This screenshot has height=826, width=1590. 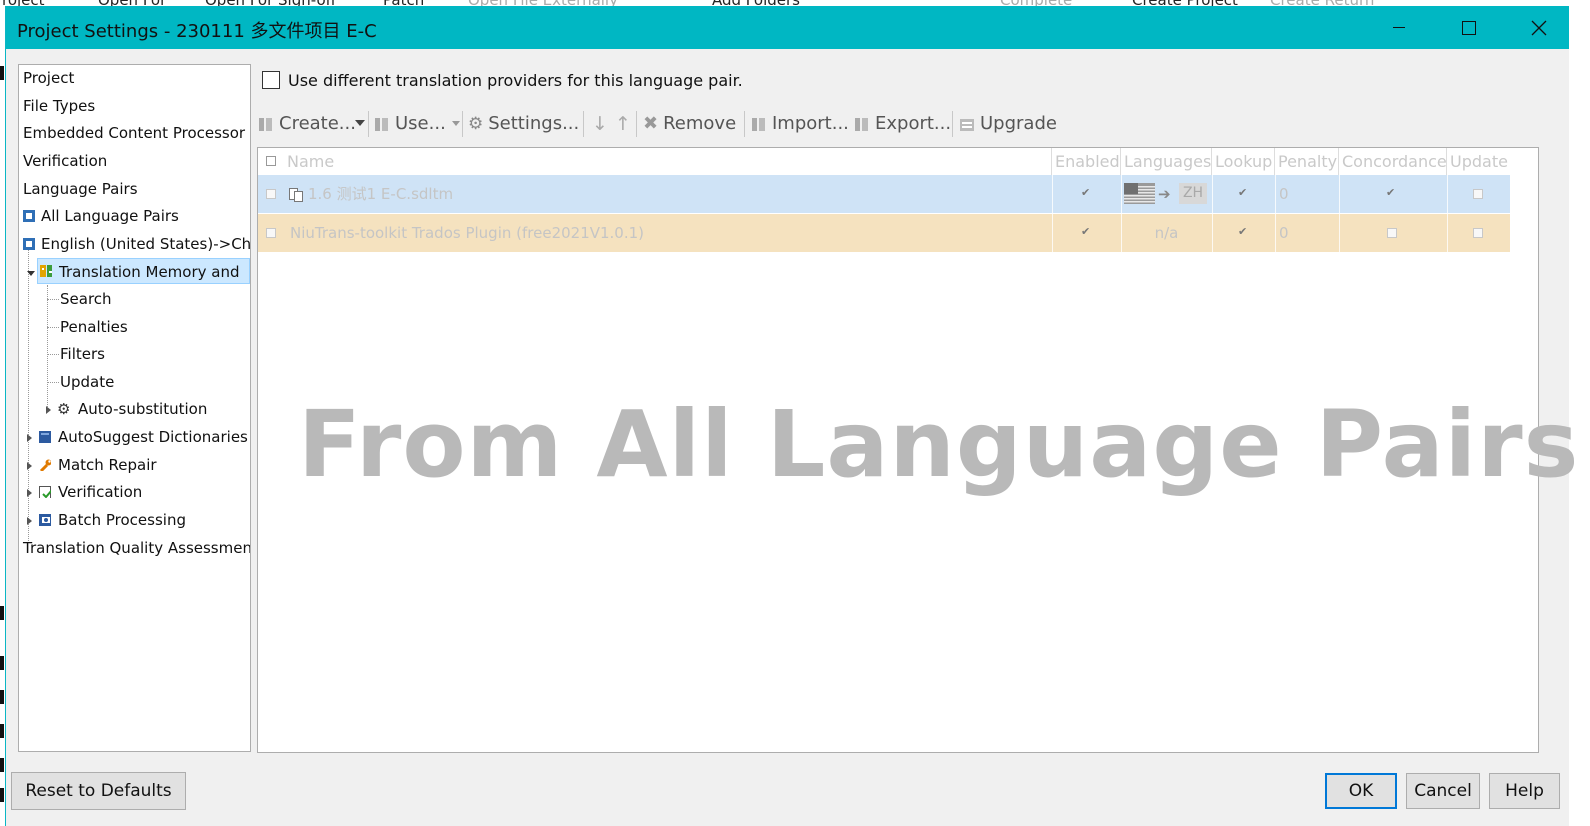 What do you see at coordinates (787, 27) in the screenshot?
I see `title-bar: Project Settings - 230111 多文件项目 E-C` at bounding box center [787, 27].